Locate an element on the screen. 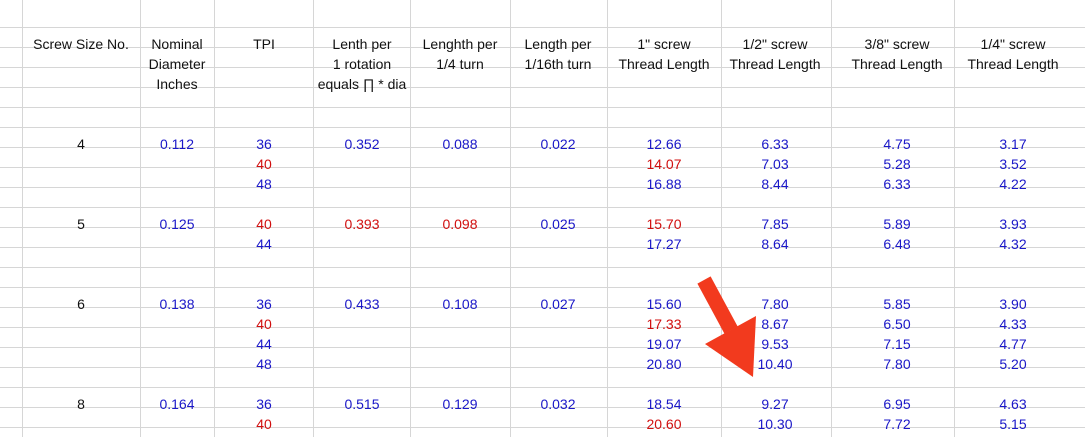 The width and height of the screenshot is (1085, 437). data-cell: 4.33 is located at coordinates (1013, 324).